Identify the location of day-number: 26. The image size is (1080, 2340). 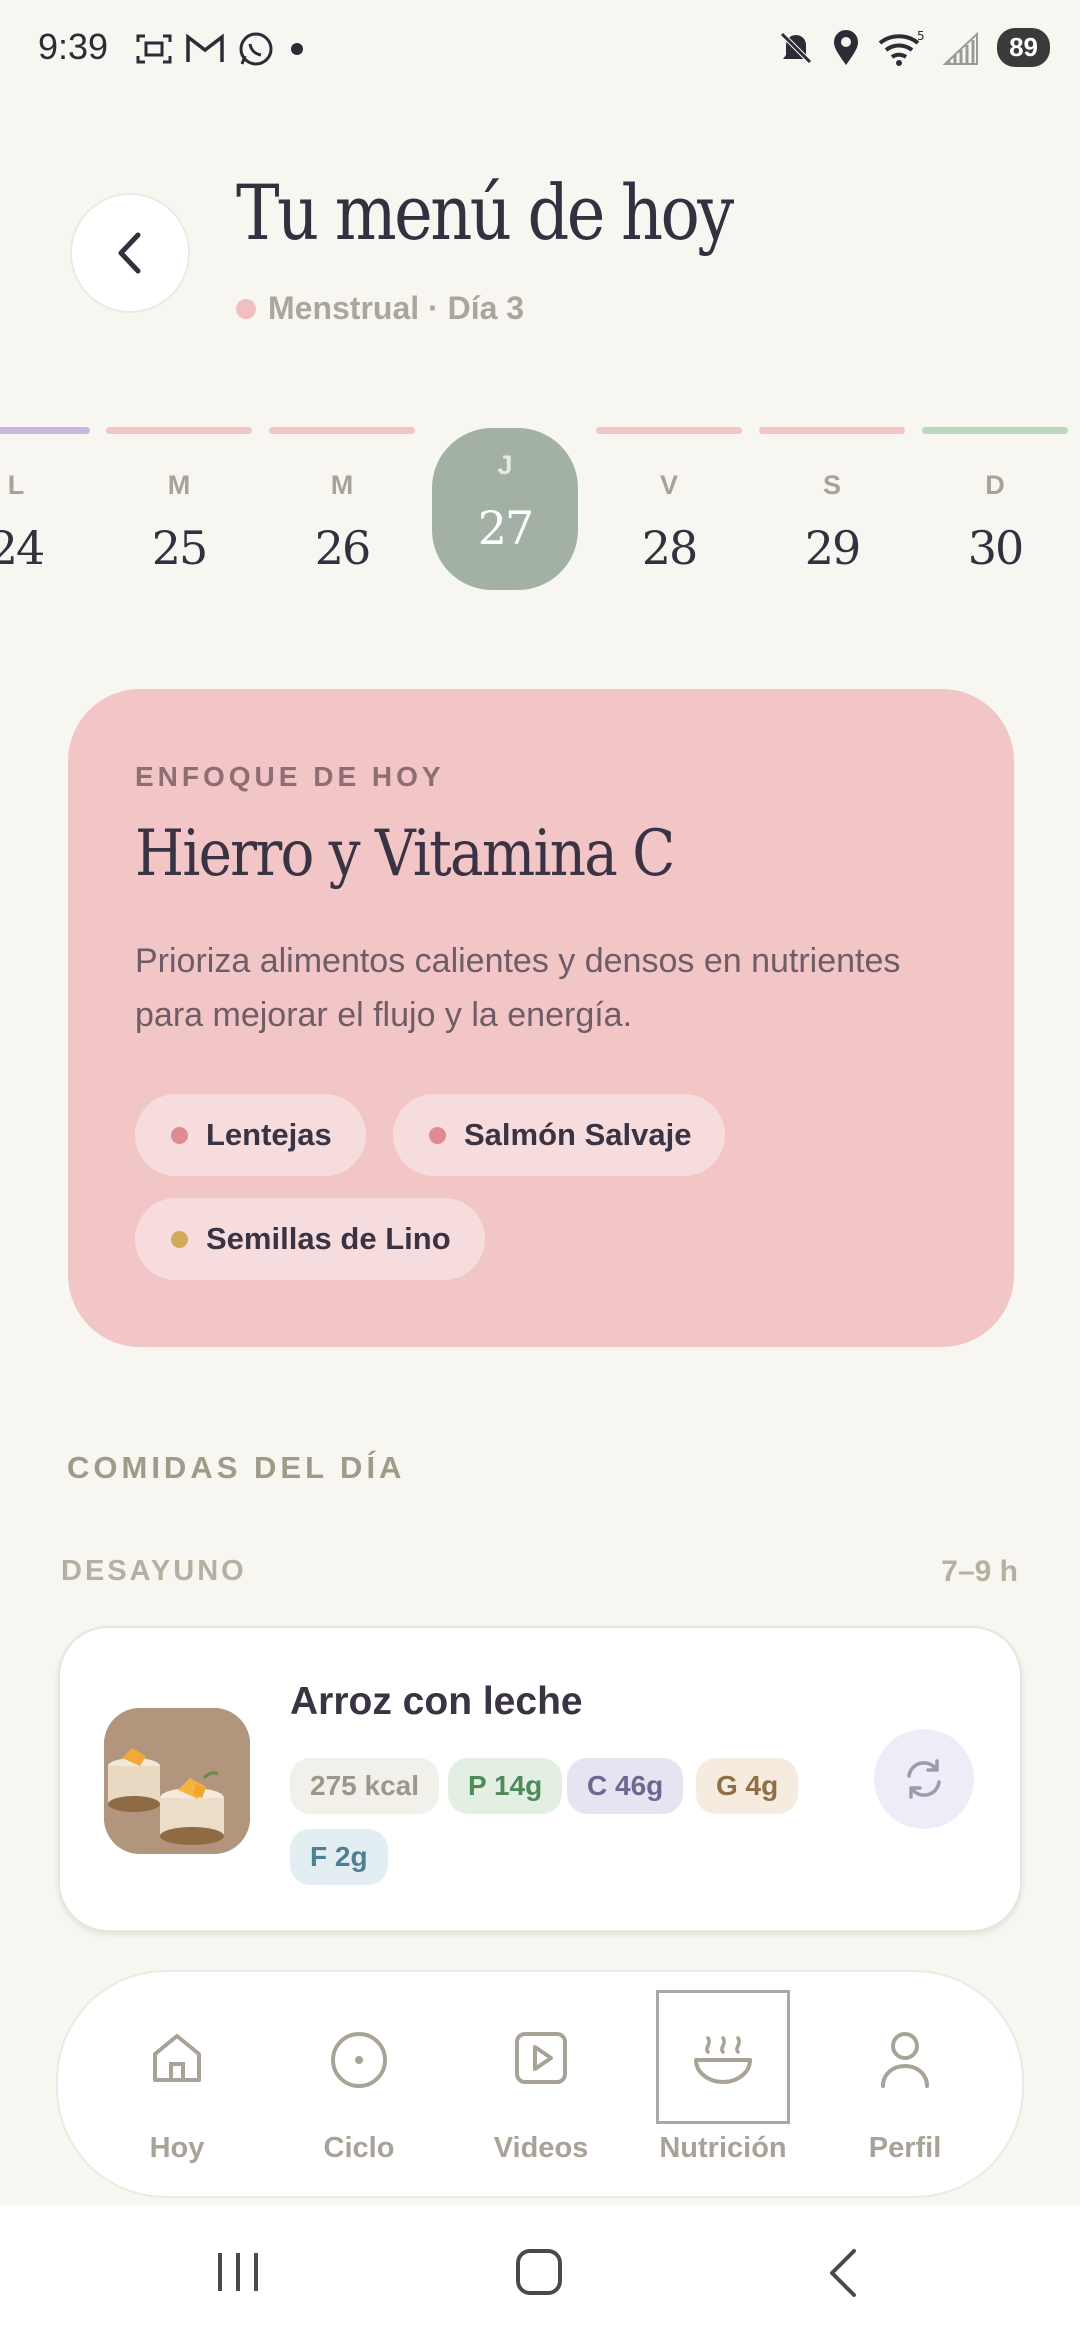
(343, 548).